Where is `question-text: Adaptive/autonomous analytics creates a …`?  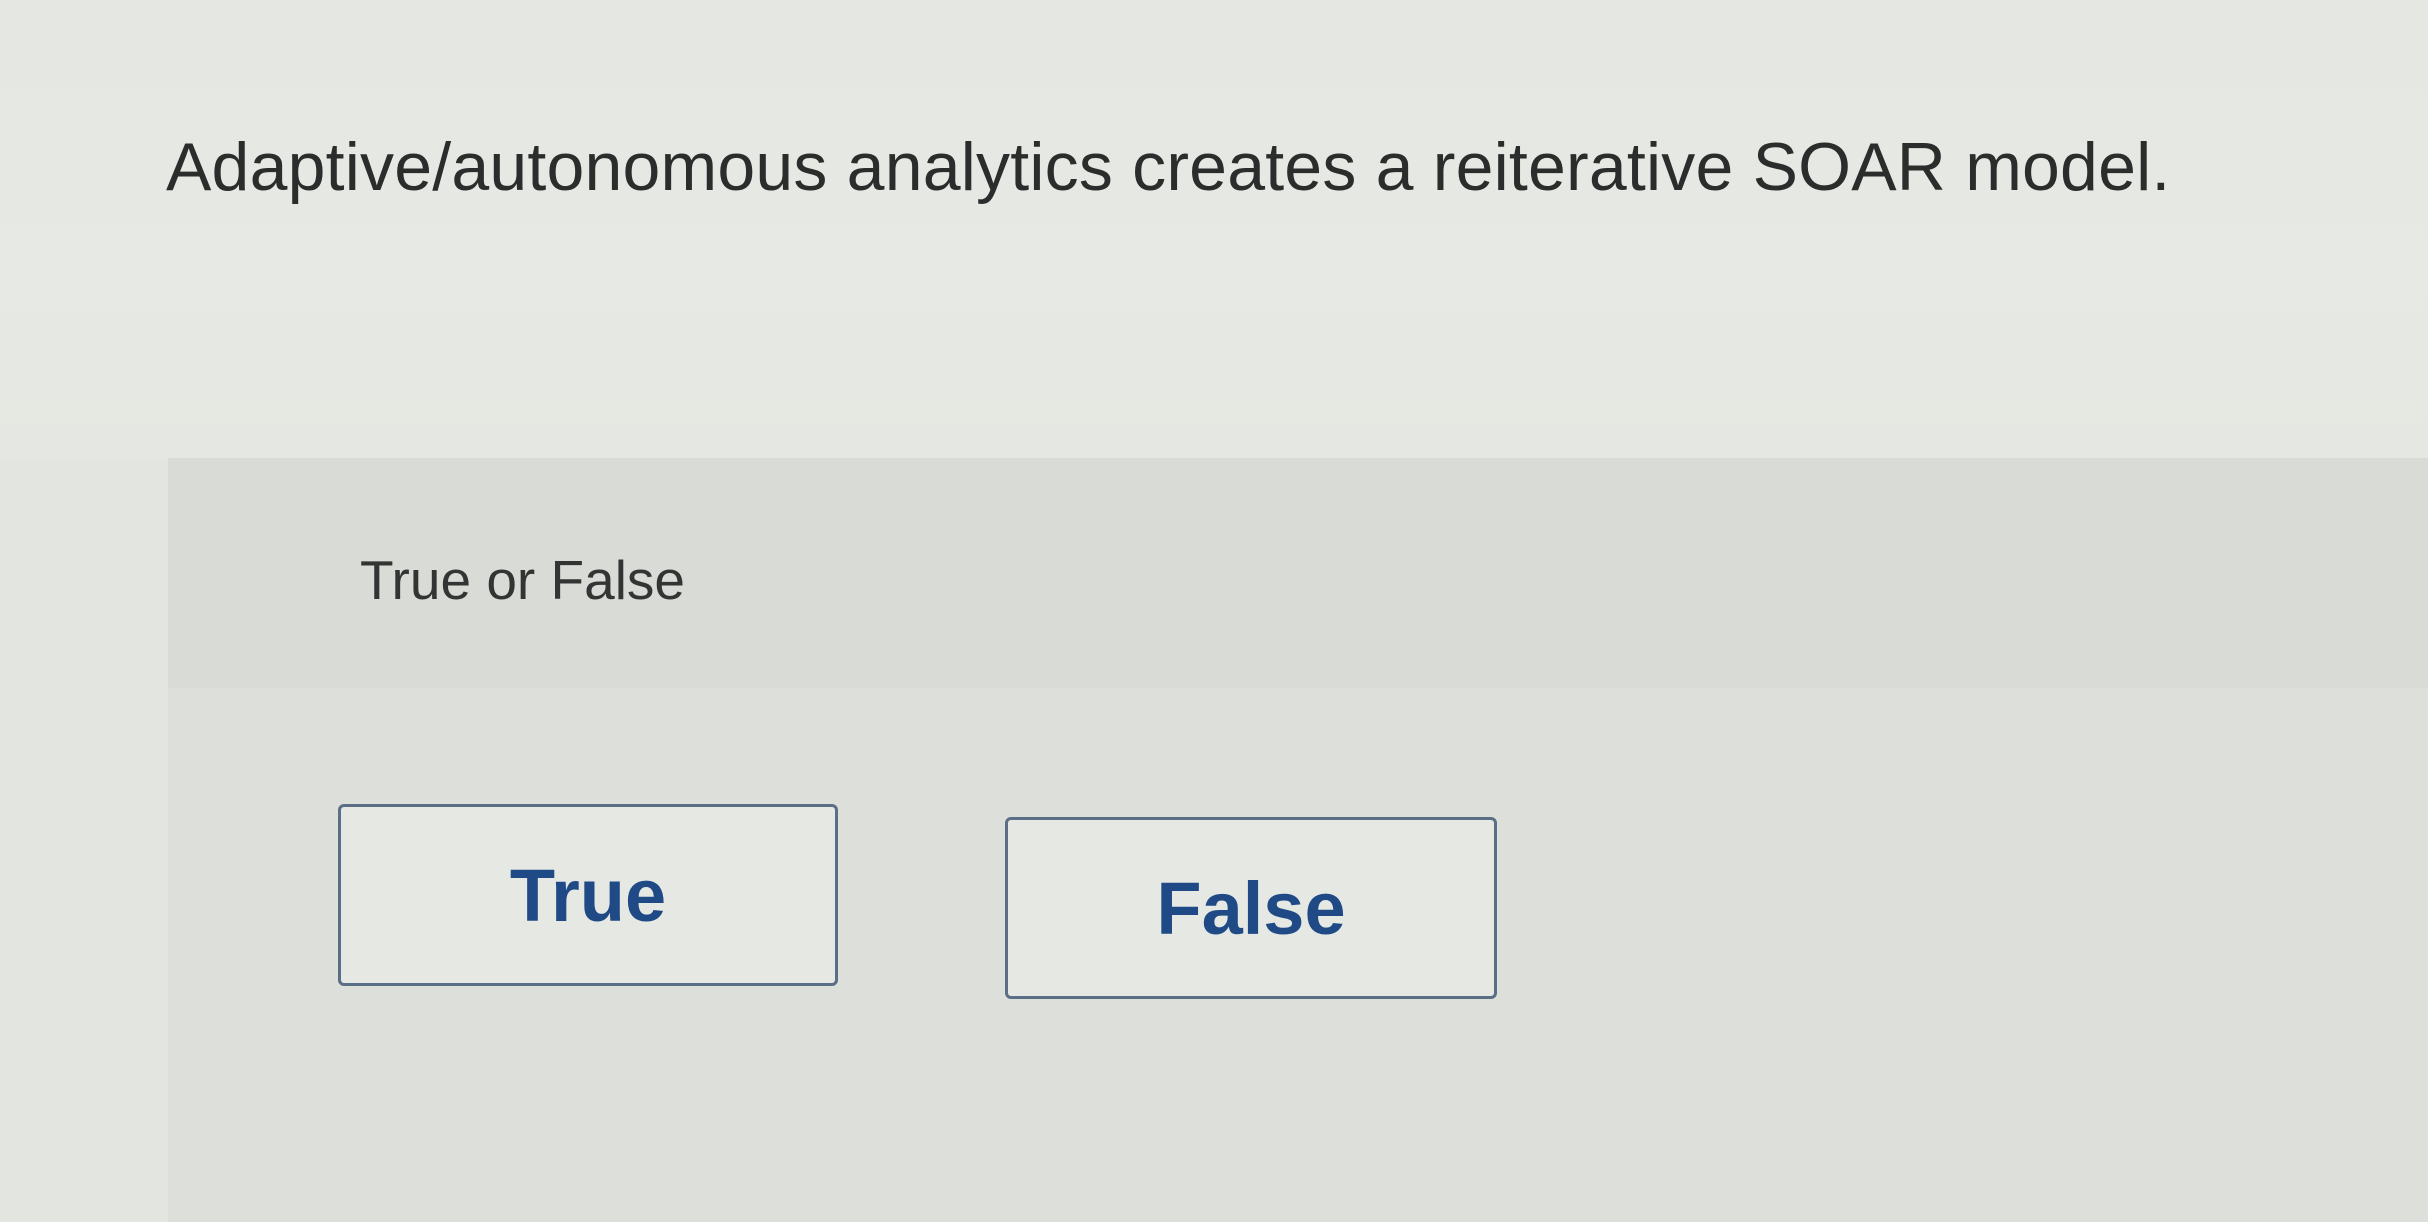
question-text: Adaptive/autonomous analytics creates a … is located at coordinates (1168, 167).